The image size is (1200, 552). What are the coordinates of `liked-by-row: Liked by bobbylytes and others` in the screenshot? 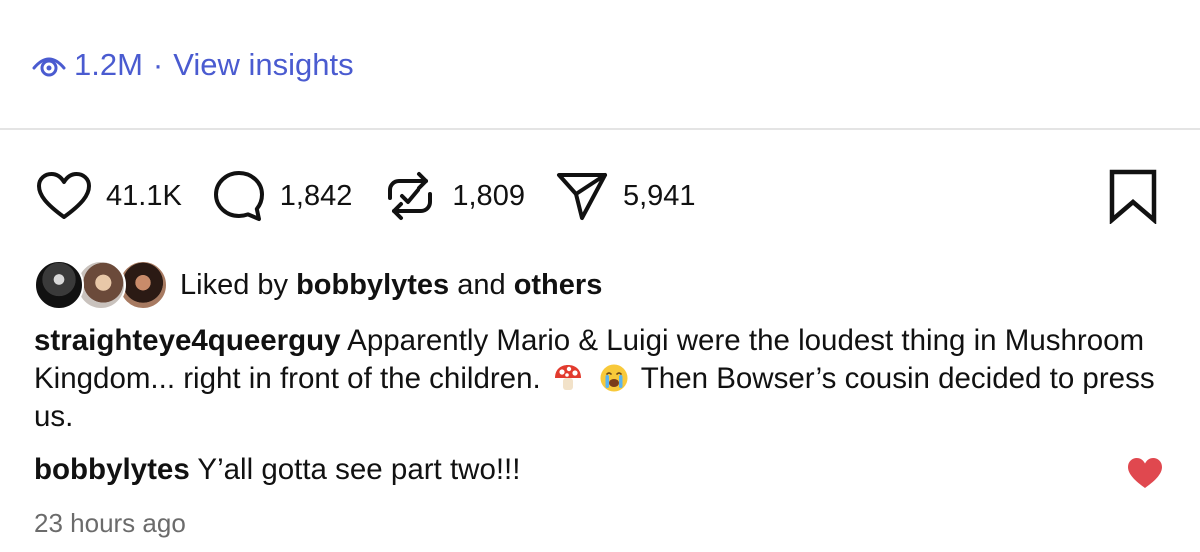 It's located at (318, 285).